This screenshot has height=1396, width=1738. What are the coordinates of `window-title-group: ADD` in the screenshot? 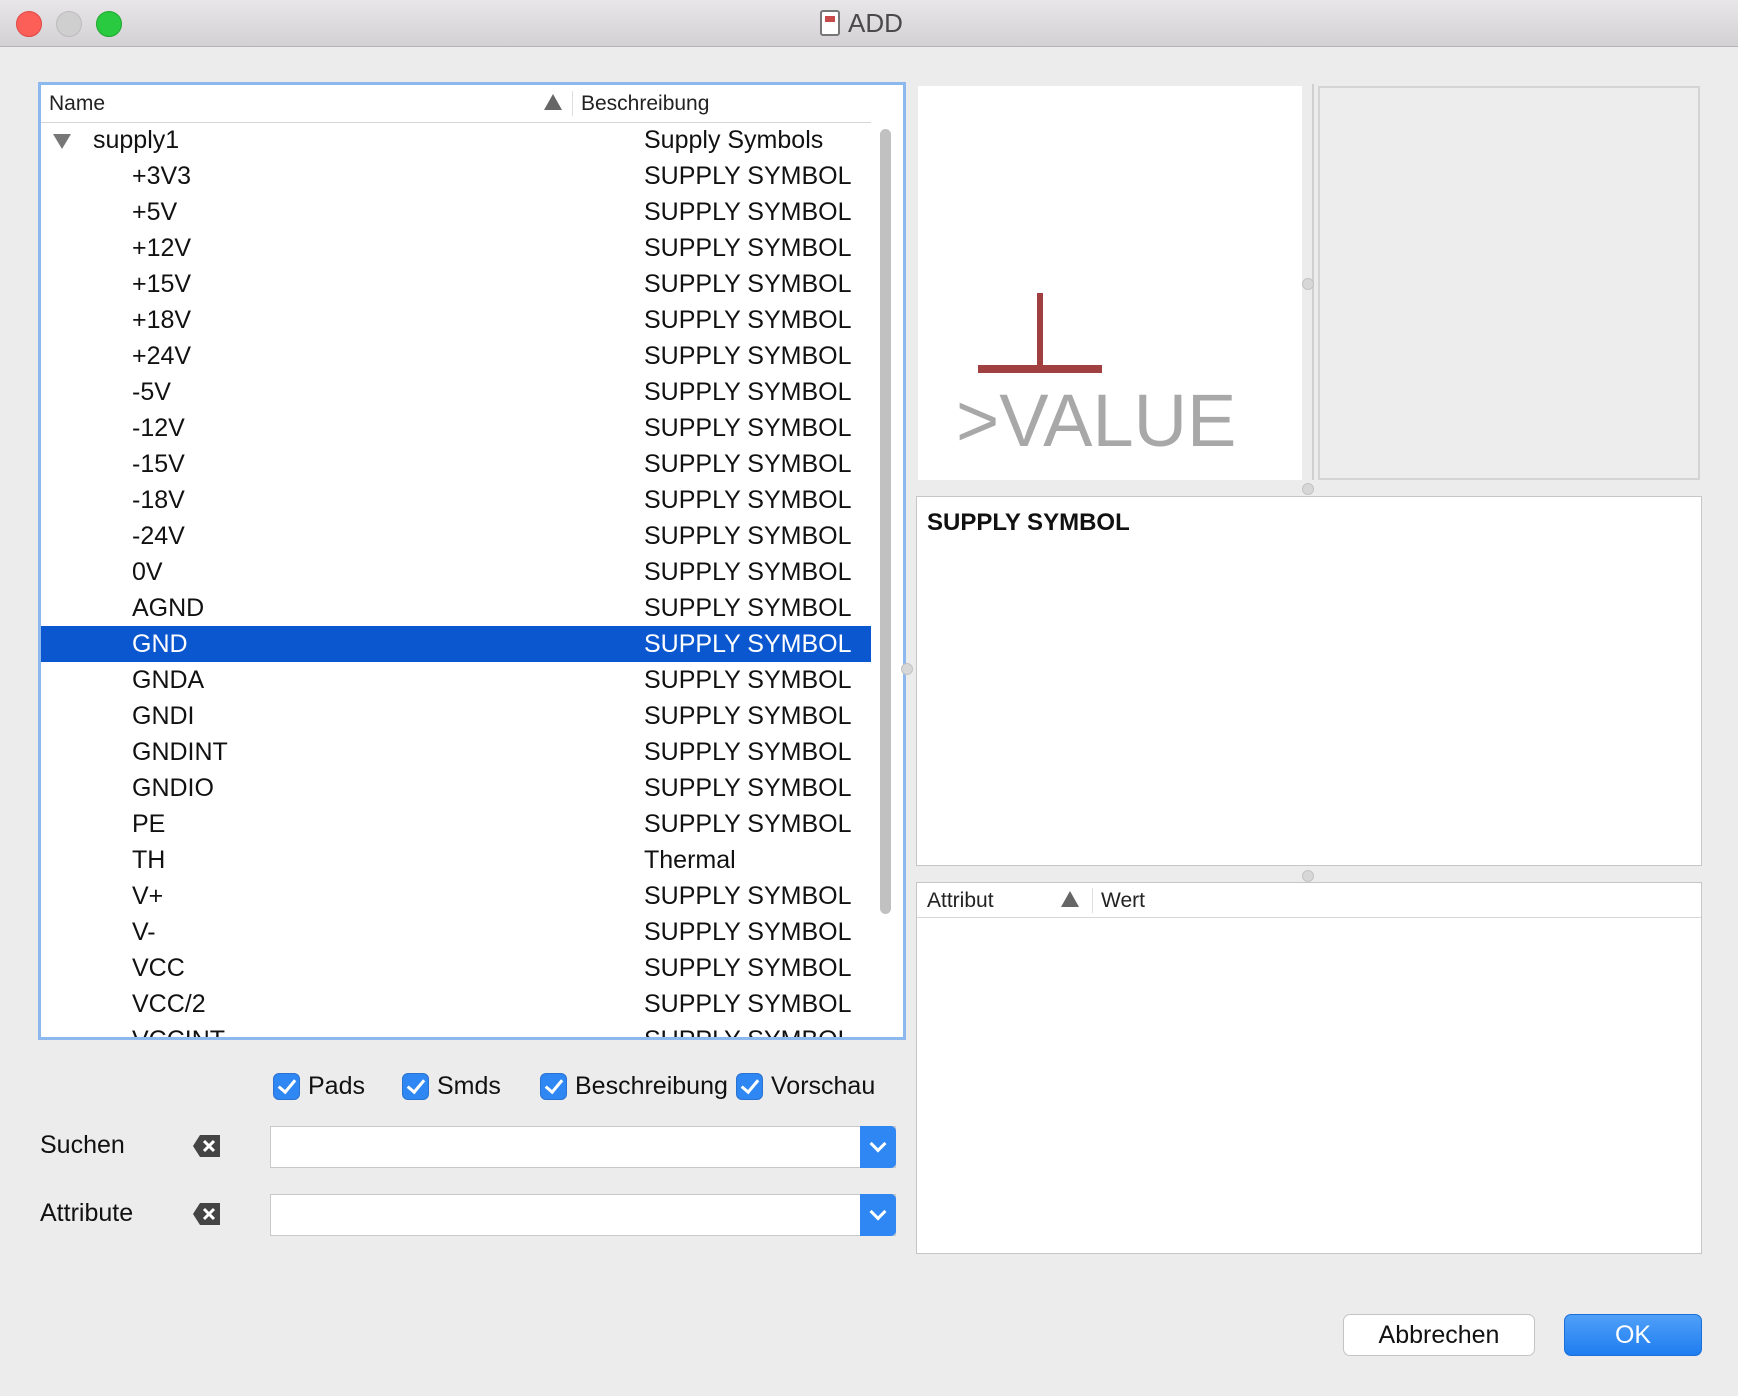 It's located at (861, 23).